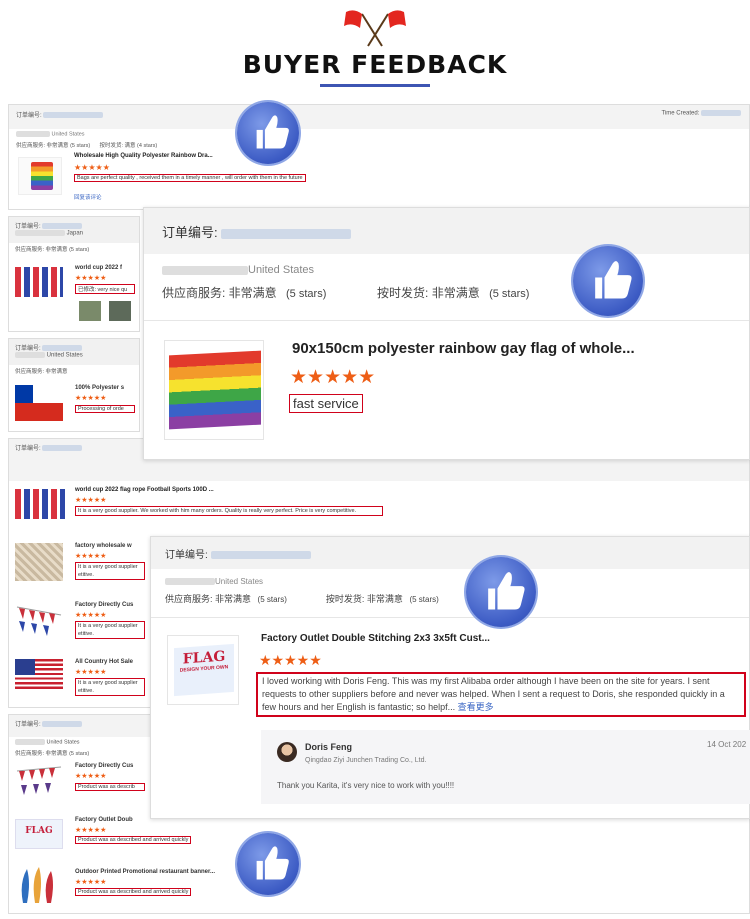  I want to click on review-comment: Product was as describ, so click(110, 787).